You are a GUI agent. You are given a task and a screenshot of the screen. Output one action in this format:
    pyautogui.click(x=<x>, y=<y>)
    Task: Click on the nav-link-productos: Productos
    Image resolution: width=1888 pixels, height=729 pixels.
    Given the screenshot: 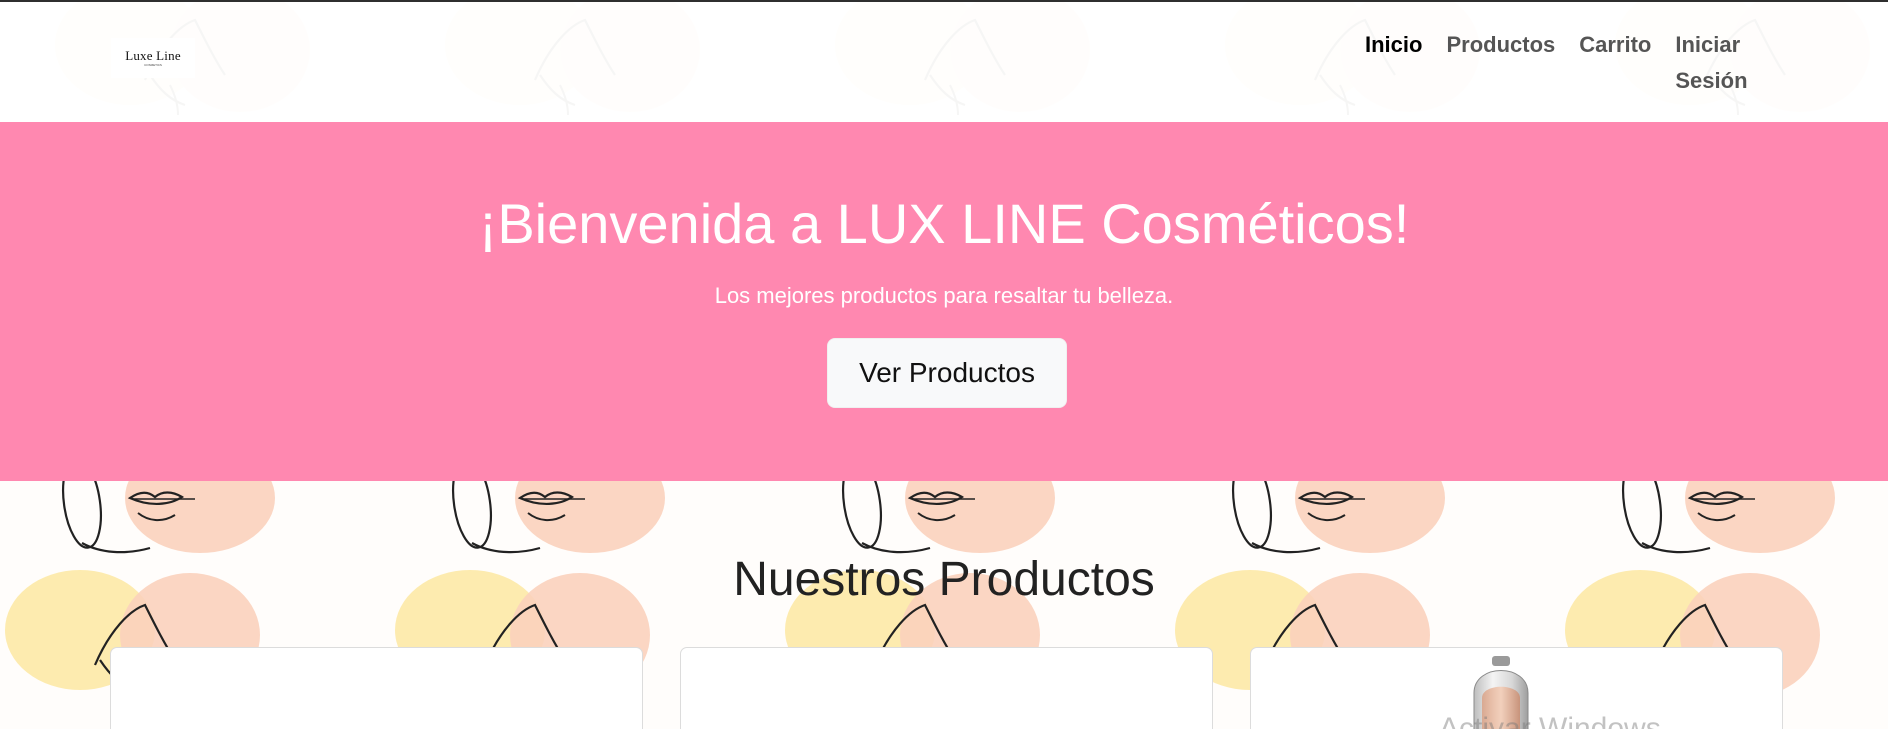 What is the action you would take?
    pyautogui.click(x=1500, y=45)
    